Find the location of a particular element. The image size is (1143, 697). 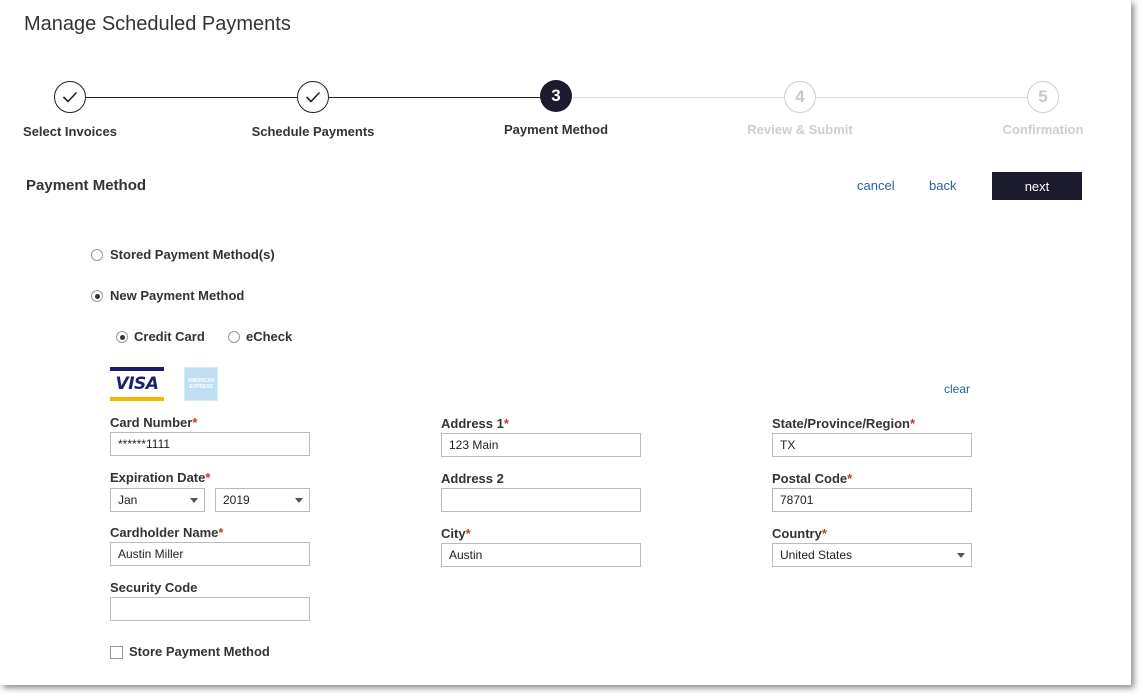

echeck-radio is located at coordinates (234, 337).